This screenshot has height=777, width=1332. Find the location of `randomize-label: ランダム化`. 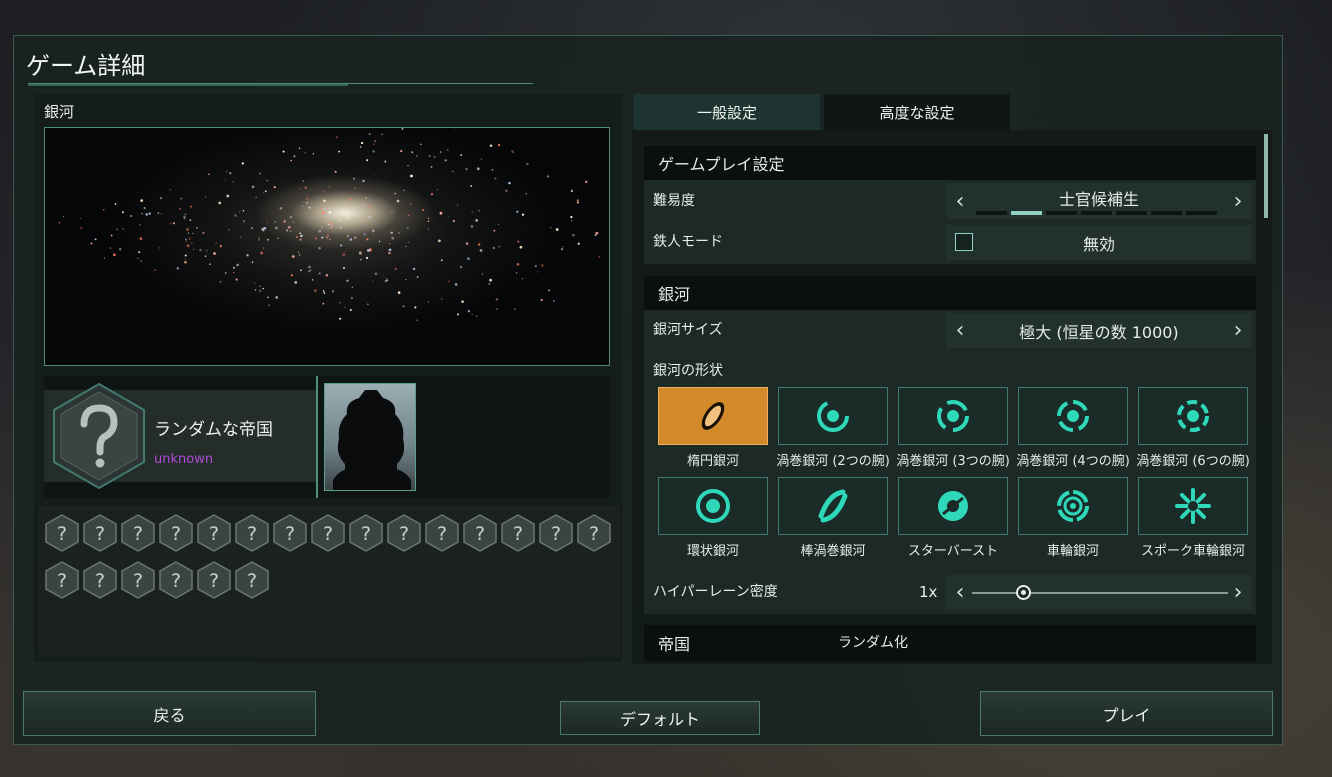

randomize-label: ランダム化 is located at coordinates (873, 642).